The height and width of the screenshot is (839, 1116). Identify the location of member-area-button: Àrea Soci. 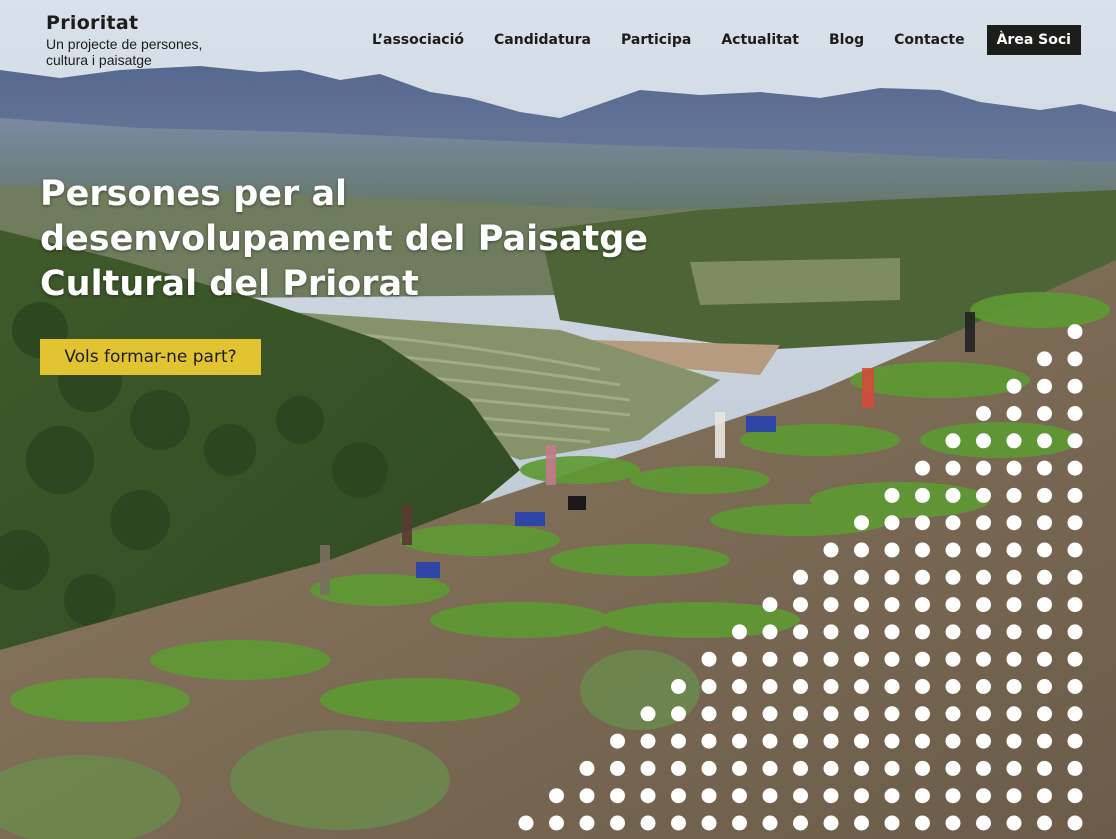
(1033, 40).